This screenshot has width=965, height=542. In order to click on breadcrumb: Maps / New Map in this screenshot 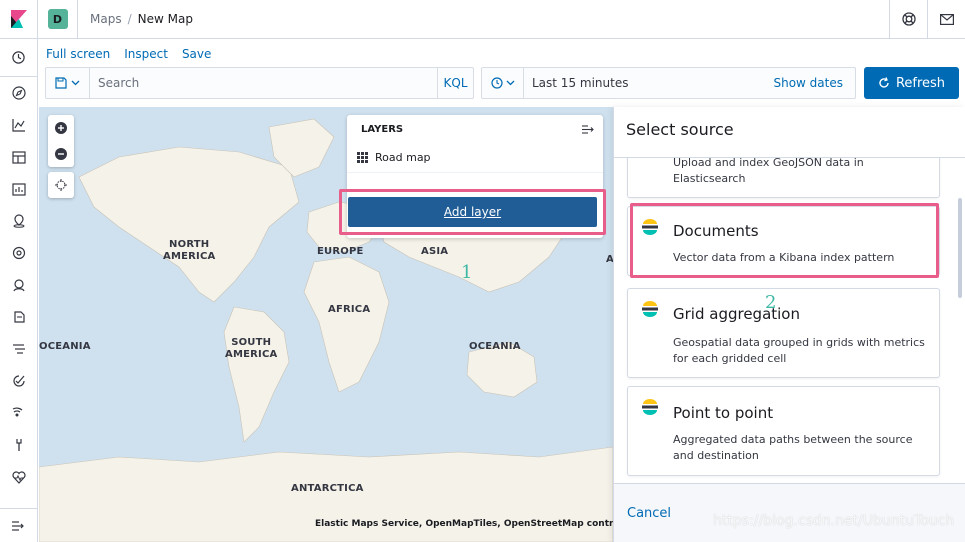, I will do `click(483, 19)`.